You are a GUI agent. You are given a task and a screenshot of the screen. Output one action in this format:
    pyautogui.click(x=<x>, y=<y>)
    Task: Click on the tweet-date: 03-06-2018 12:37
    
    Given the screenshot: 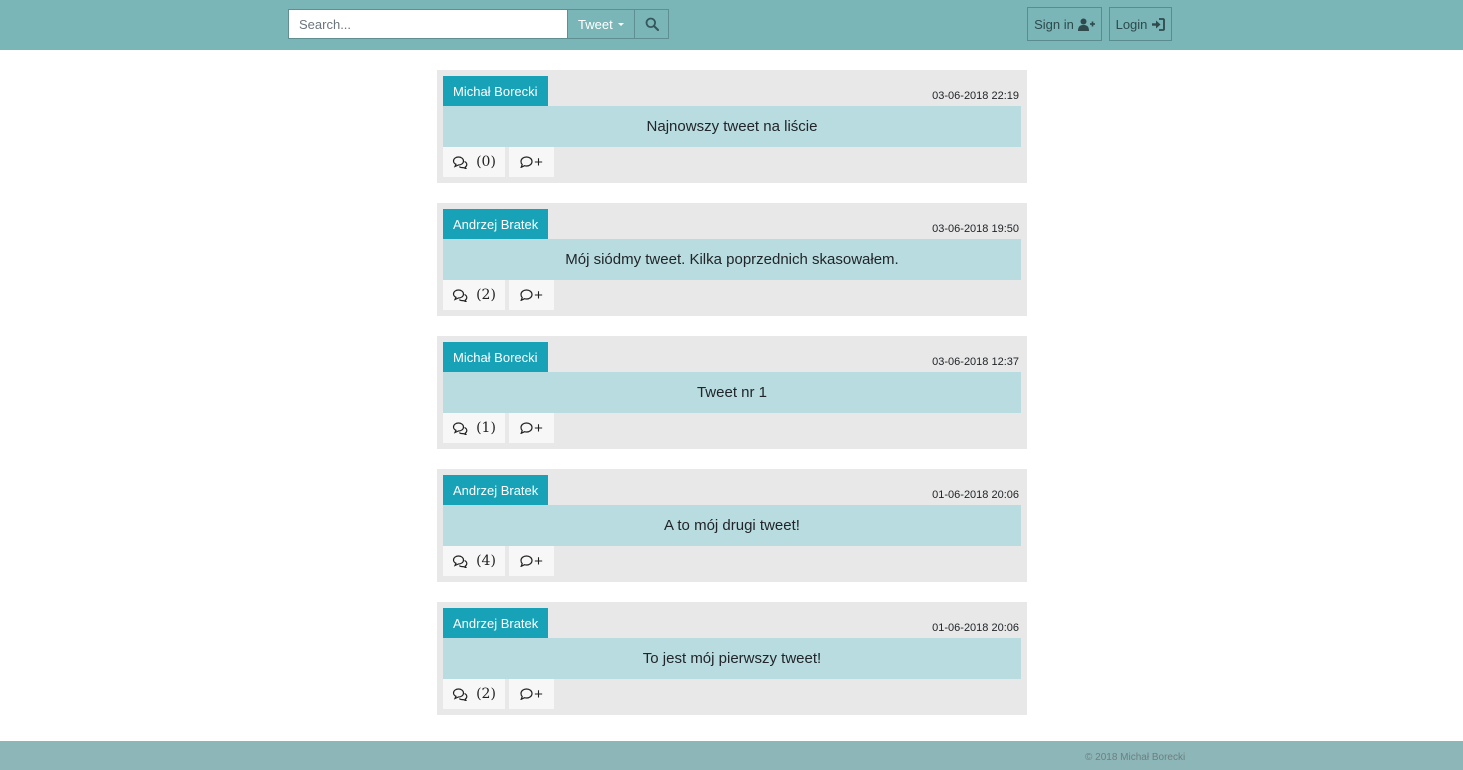 What is the action you would take?
    pyautogui.click(x=975, y=362)
    